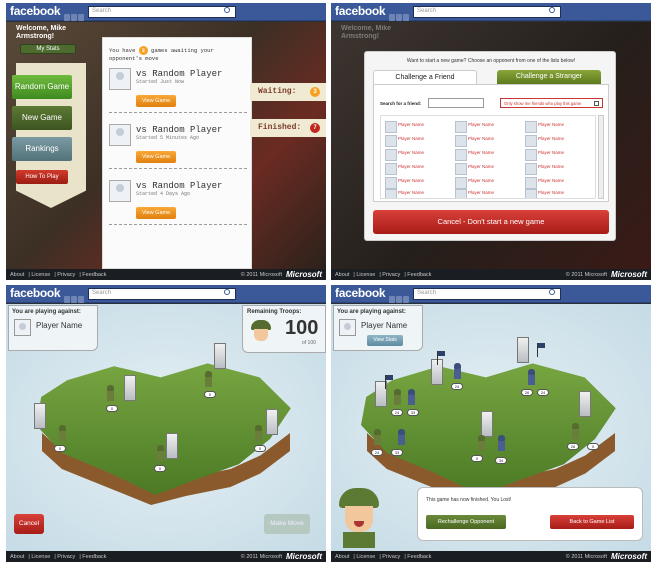 Image resolution: width=655 pixels, height=564 pixels. Describe the element at coordinates (288, 92) in the screenshot. I see `waiting-tab: Waiting: 3` at that location.